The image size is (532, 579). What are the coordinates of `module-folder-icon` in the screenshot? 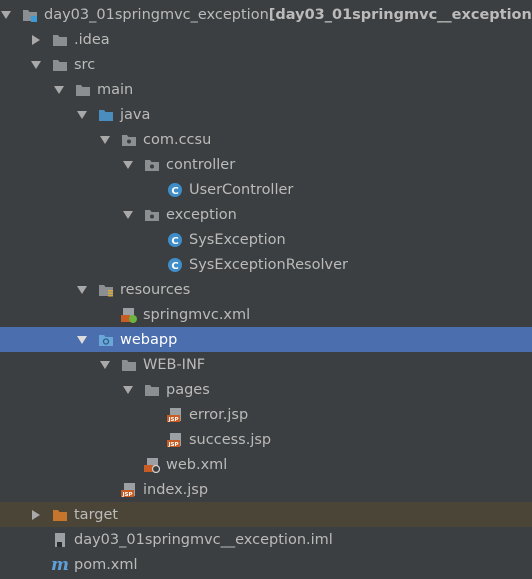 It's located at (30, 15).